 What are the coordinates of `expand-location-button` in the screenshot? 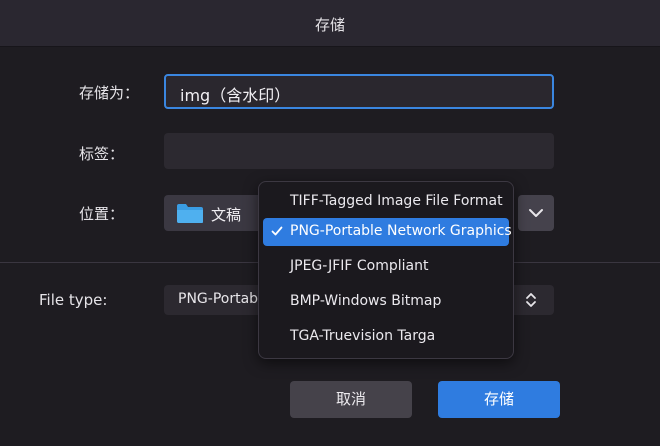 It's located at (536, 213).